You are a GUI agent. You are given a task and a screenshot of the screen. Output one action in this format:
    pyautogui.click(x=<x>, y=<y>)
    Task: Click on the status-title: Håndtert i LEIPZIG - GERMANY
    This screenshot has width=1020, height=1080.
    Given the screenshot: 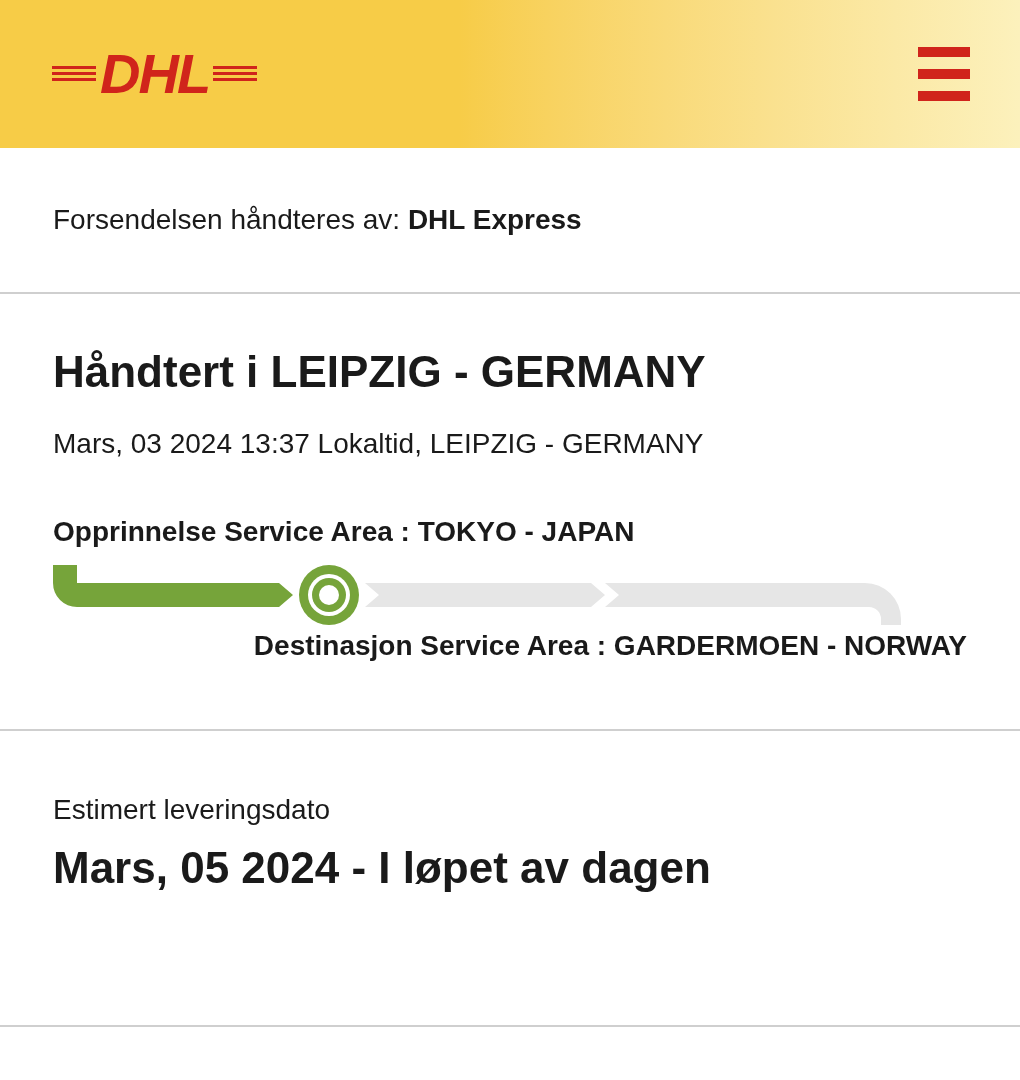 What is the action you would take?
    pyautogui.click(x=380, y=372)
    